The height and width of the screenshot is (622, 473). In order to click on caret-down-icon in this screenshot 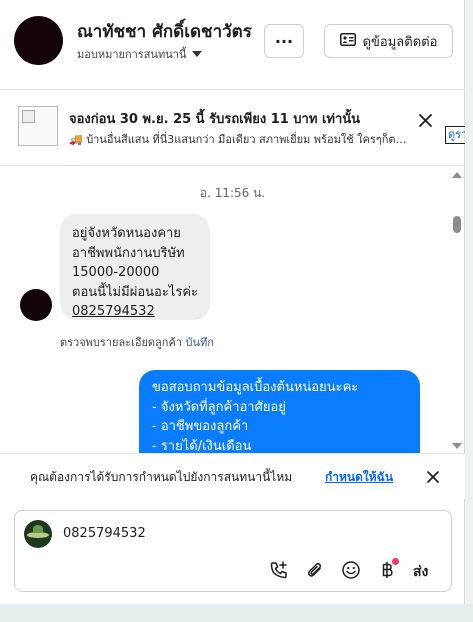, I will do `click(197, 54)`.